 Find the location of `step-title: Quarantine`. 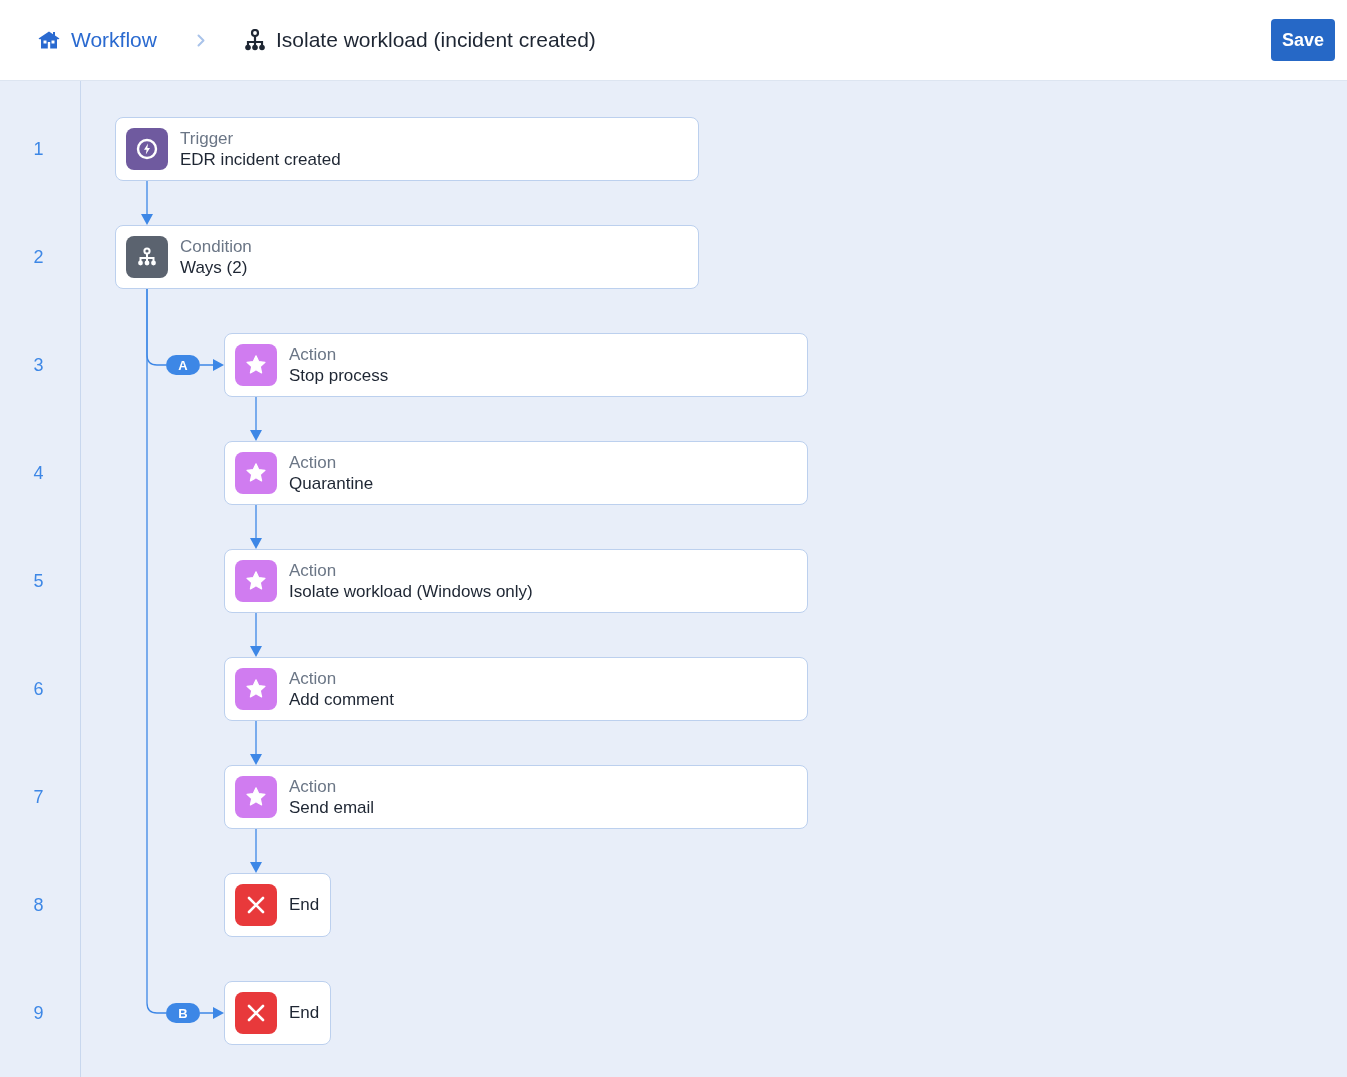

step-title: Quarantine is located at coordinates (331, 483).